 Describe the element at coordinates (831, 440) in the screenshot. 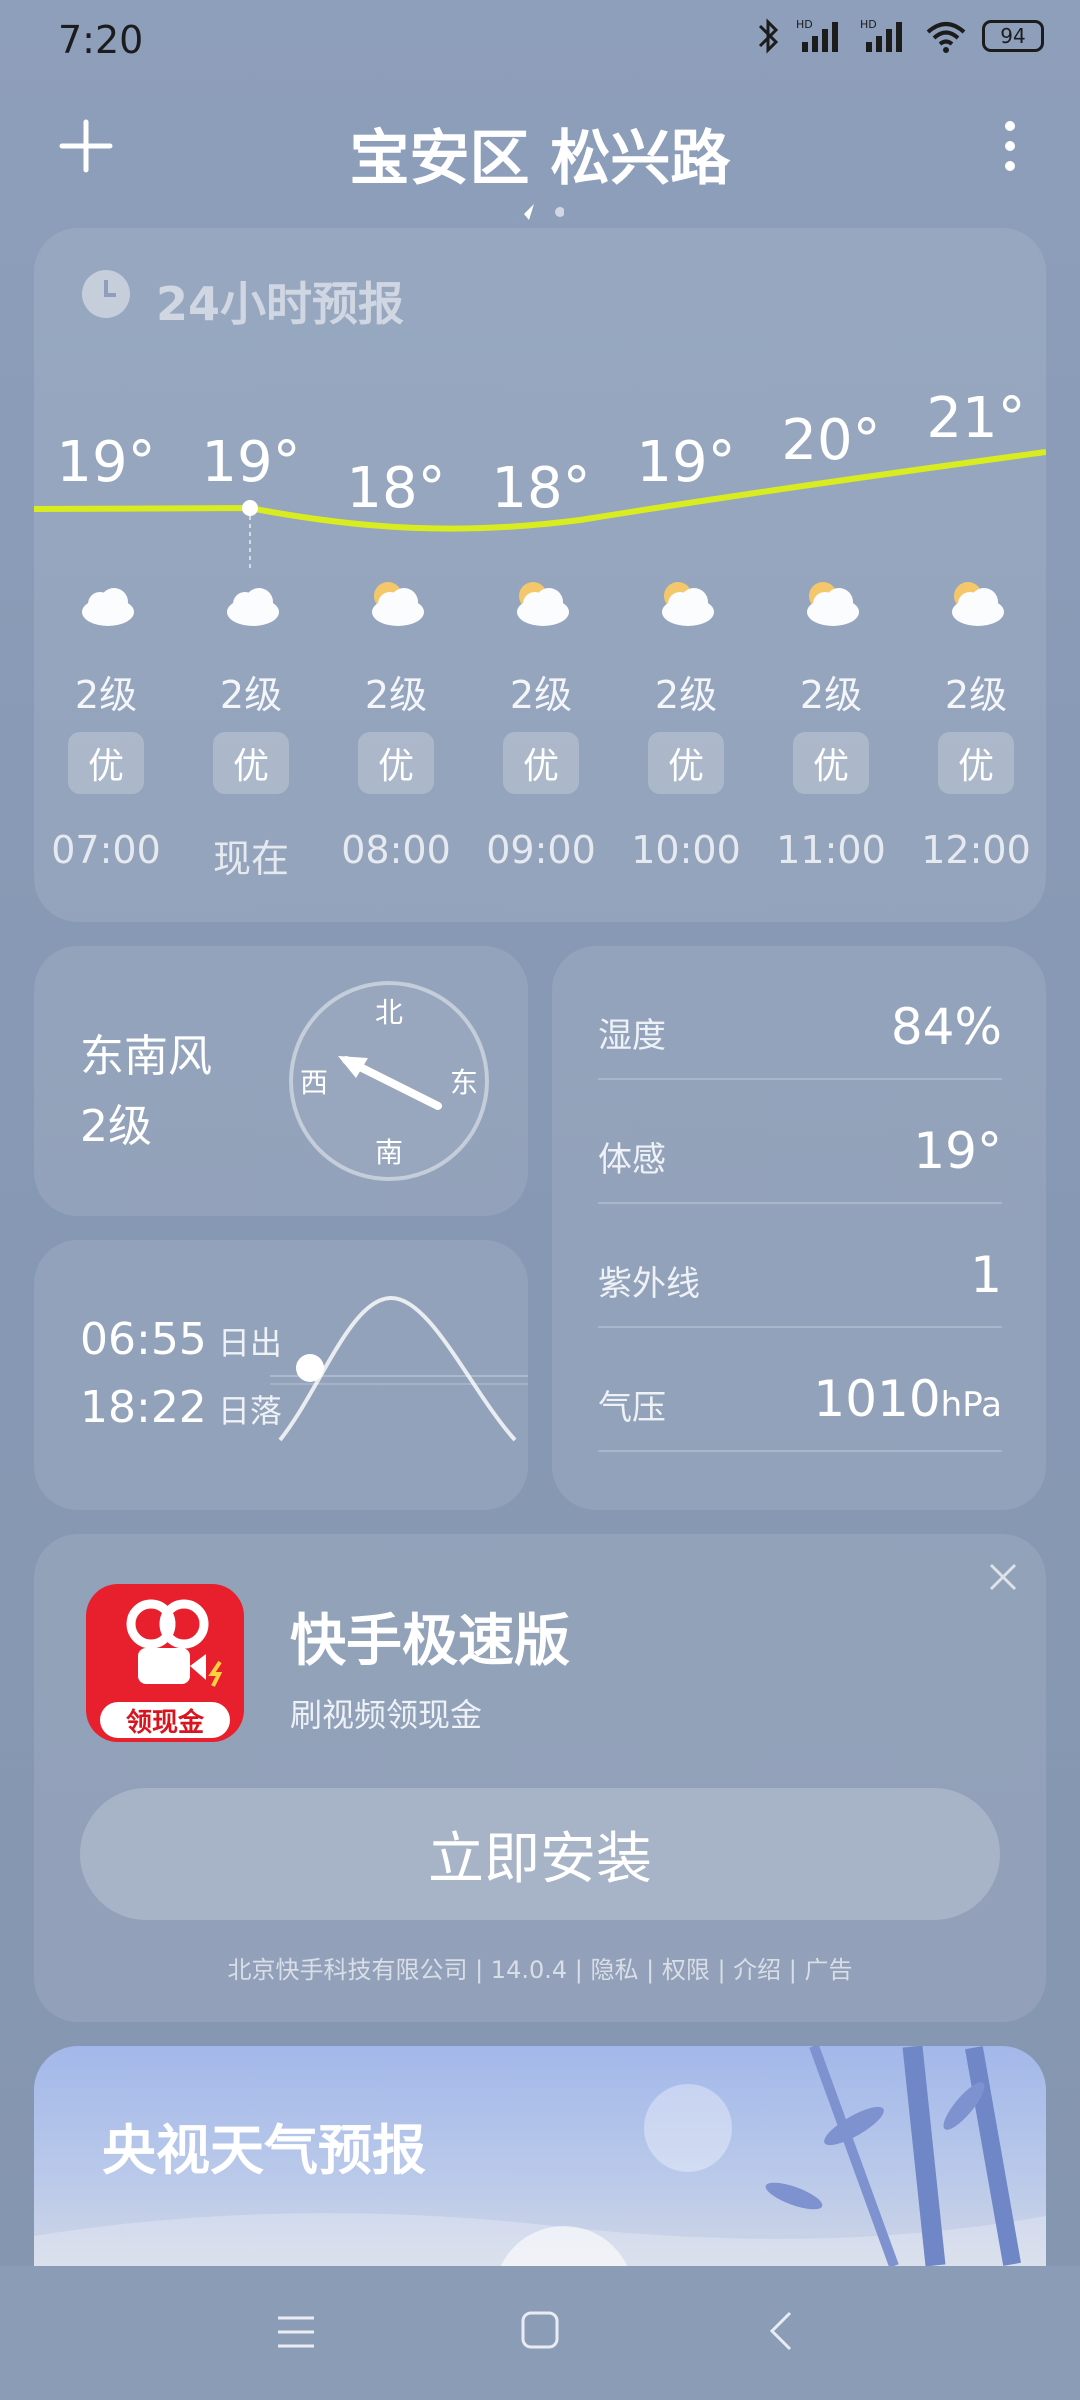

I see `hourly-temp: 20°` at that location.